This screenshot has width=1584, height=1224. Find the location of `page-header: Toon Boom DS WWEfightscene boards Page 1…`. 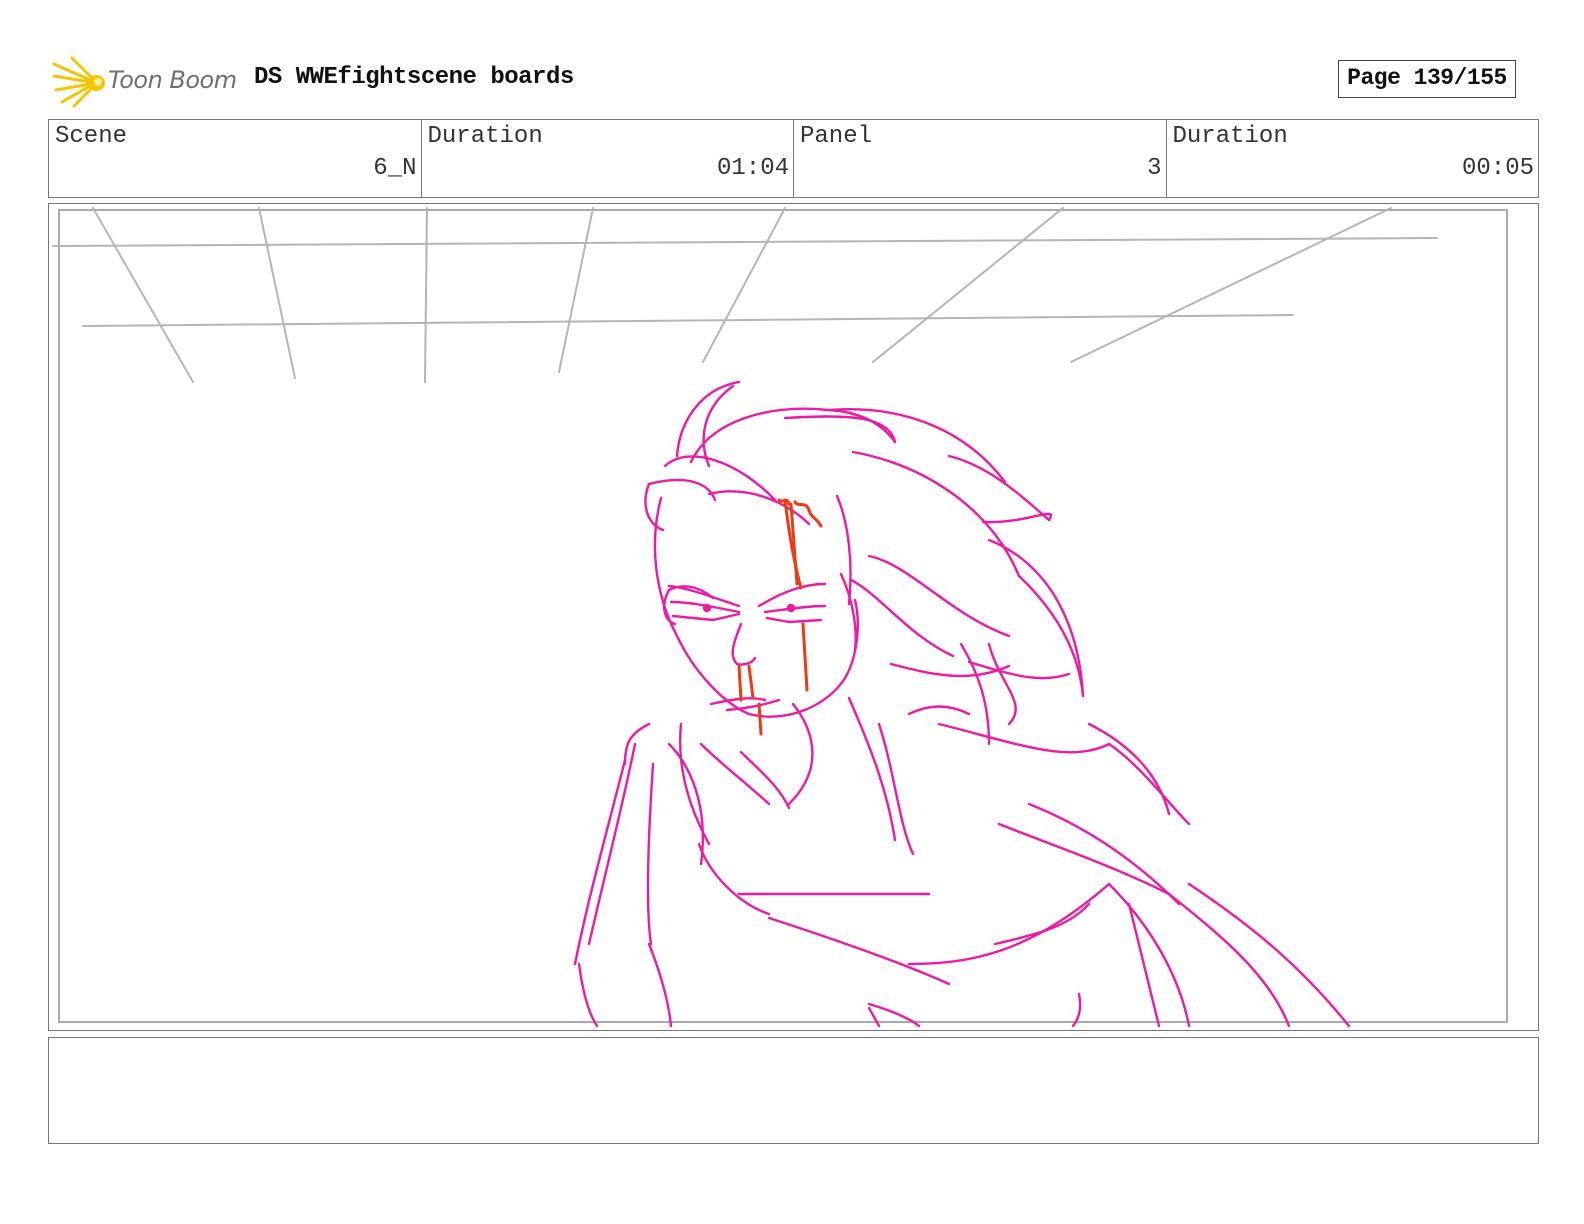

page-header: Toon Boom DS WWEfightscene boards Page 1… is located at coordinates (793, 80).